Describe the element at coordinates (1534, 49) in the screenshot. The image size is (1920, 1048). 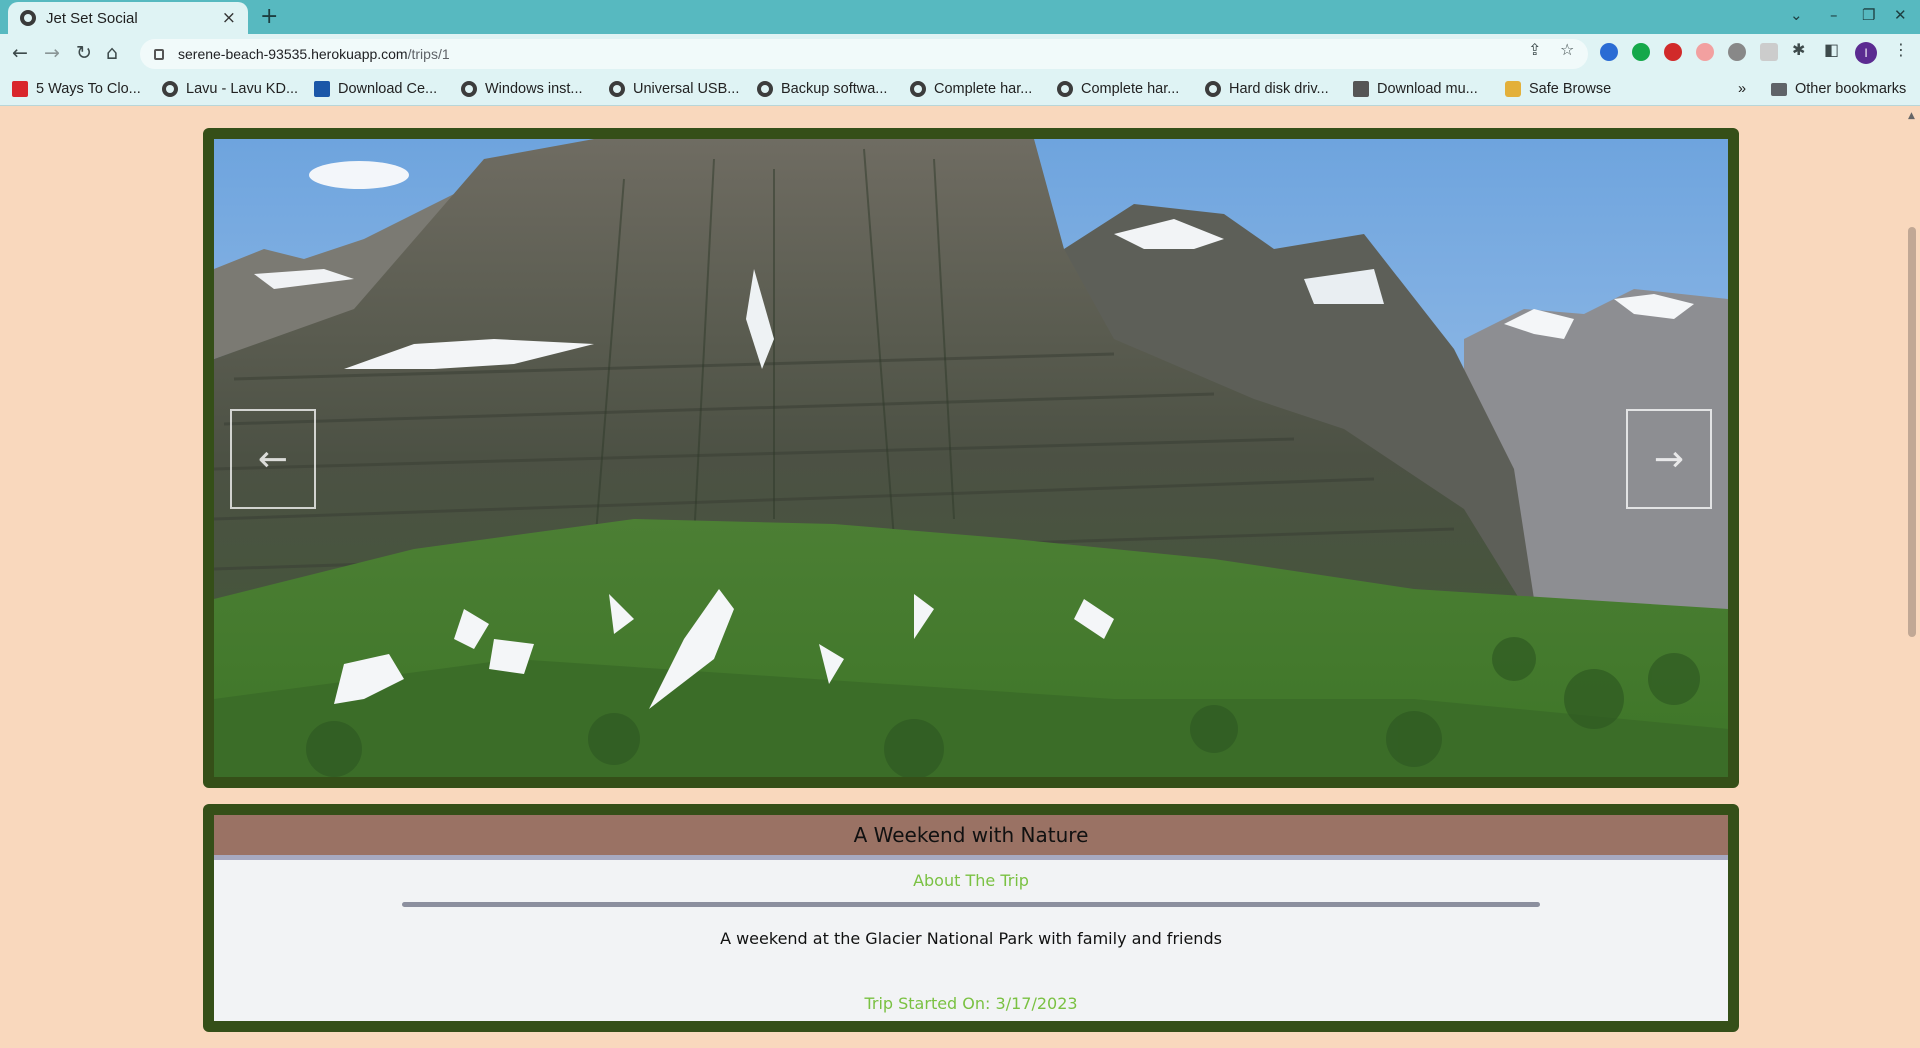
I see `share-icon: ⇪` at that location.